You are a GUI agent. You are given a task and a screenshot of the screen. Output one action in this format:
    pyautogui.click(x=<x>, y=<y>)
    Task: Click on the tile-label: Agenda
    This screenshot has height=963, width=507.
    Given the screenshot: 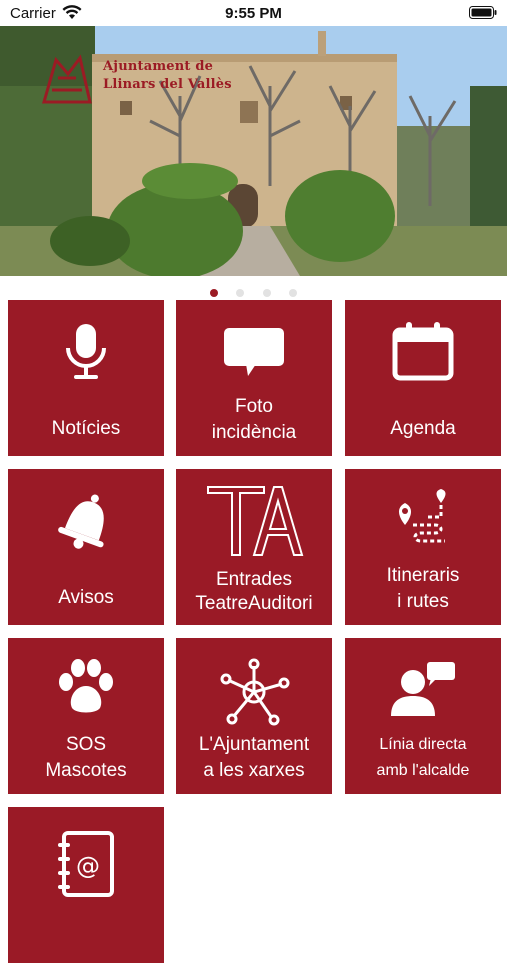 What is the action you would take?
    pyautogui.click(x=423, y=428)
    